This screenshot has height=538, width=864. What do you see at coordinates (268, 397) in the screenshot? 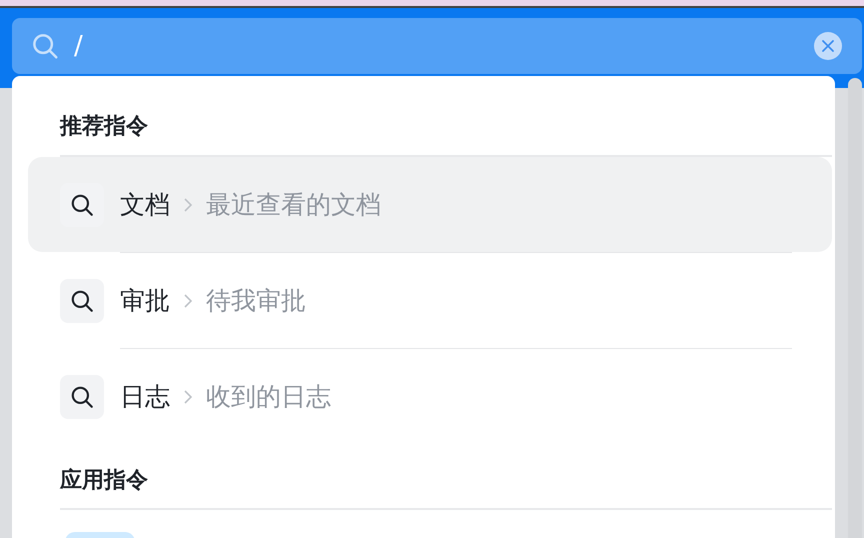
I see `command-target: 收到的日志` at bounding box center [268, 397].